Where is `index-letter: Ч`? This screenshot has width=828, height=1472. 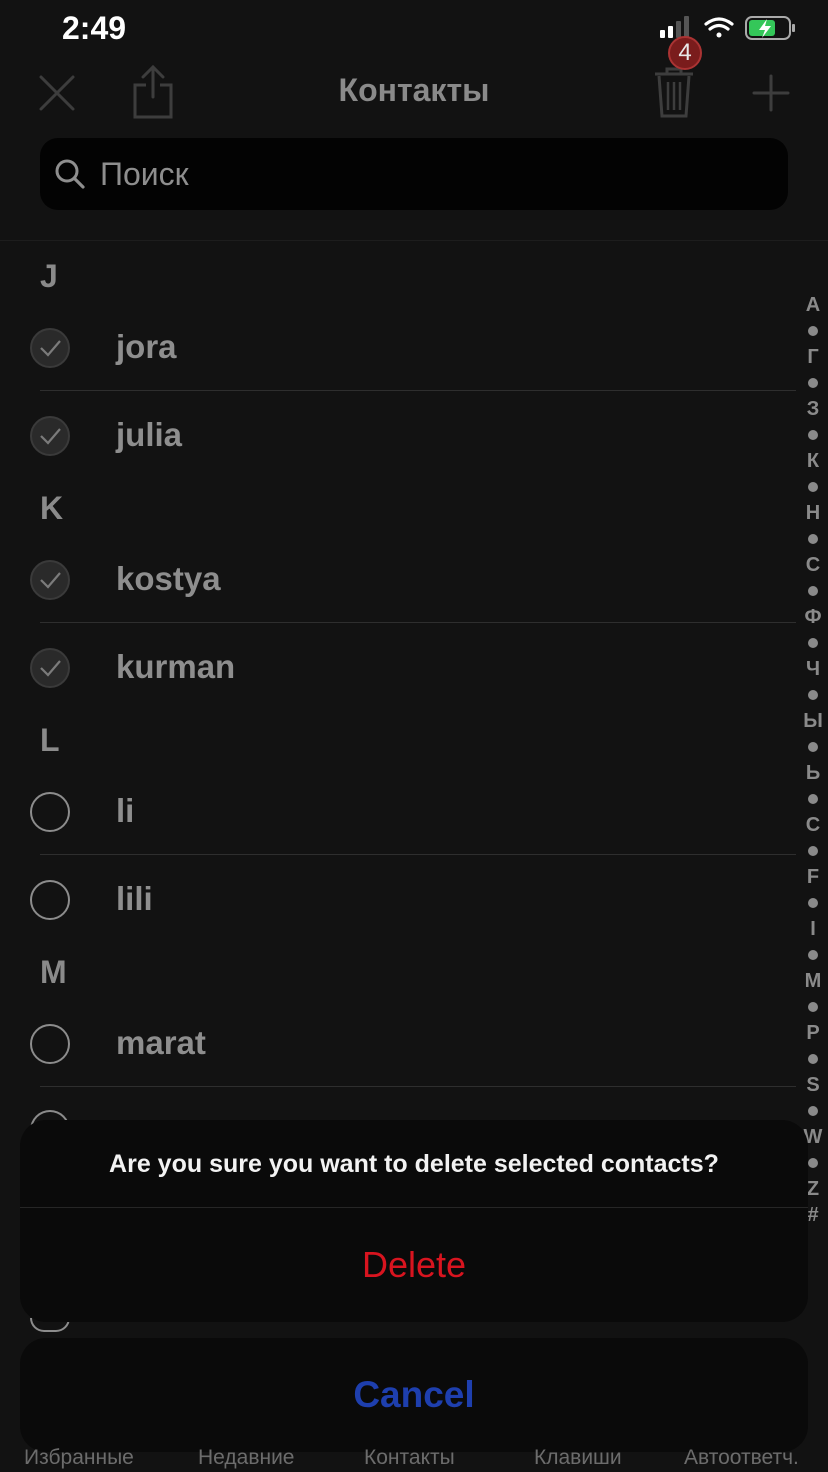
index-letter: Ч is located at coordinates (813, 669).